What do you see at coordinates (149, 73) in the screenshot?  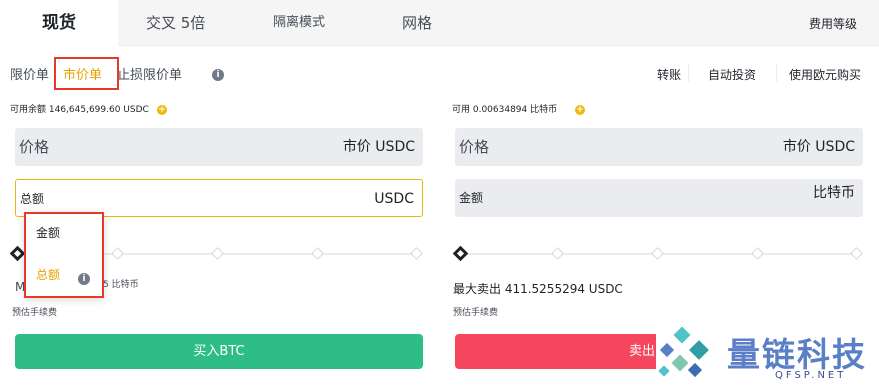 I see `order-type-stop-limit: 止损限价单` at bounding box center [149, 73].